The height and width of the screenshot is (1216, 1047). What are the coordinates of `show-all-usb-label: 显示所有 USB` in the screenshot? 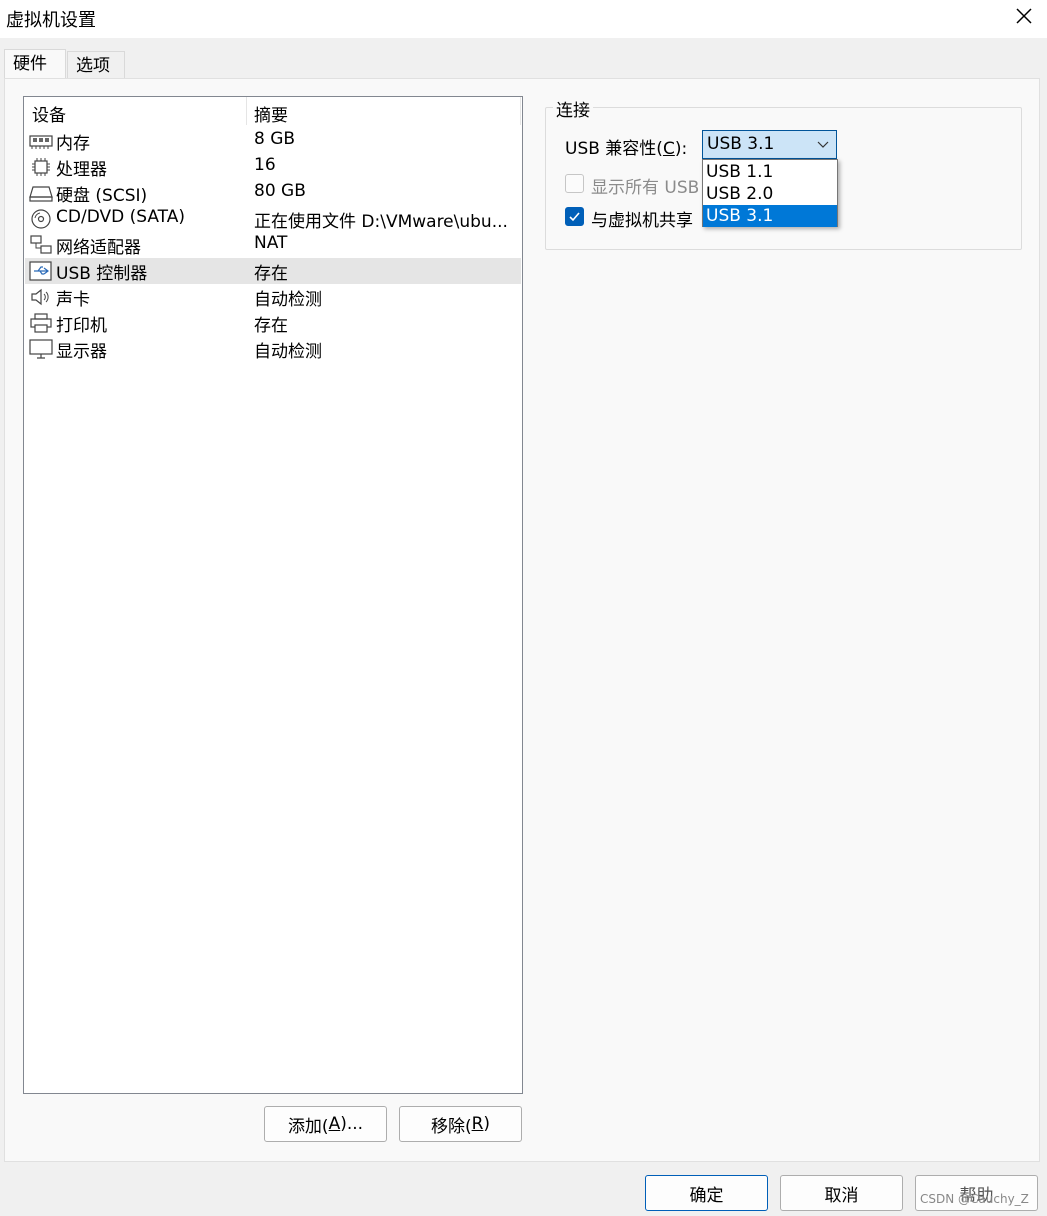 It's located at (645, 185).